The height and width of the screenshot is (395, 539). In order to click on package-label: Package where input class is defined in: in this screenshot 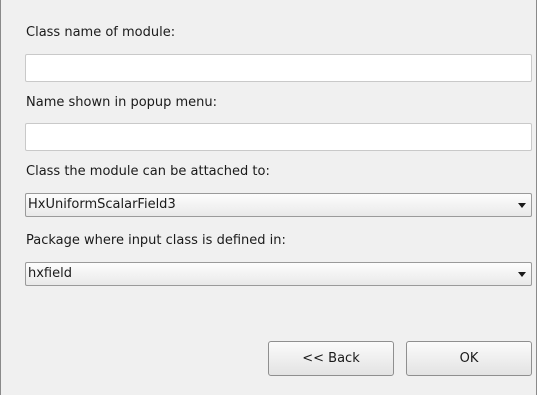, I will do `click(156, 240)`.